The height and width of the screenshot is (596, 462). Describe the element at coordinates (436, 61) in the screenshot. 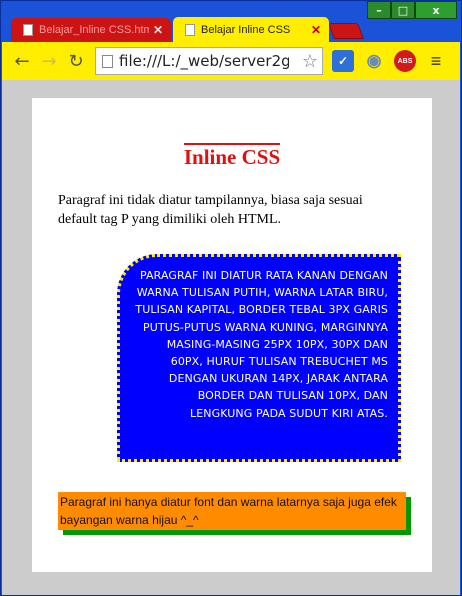

I see `menu-icon: ≡` at that location.